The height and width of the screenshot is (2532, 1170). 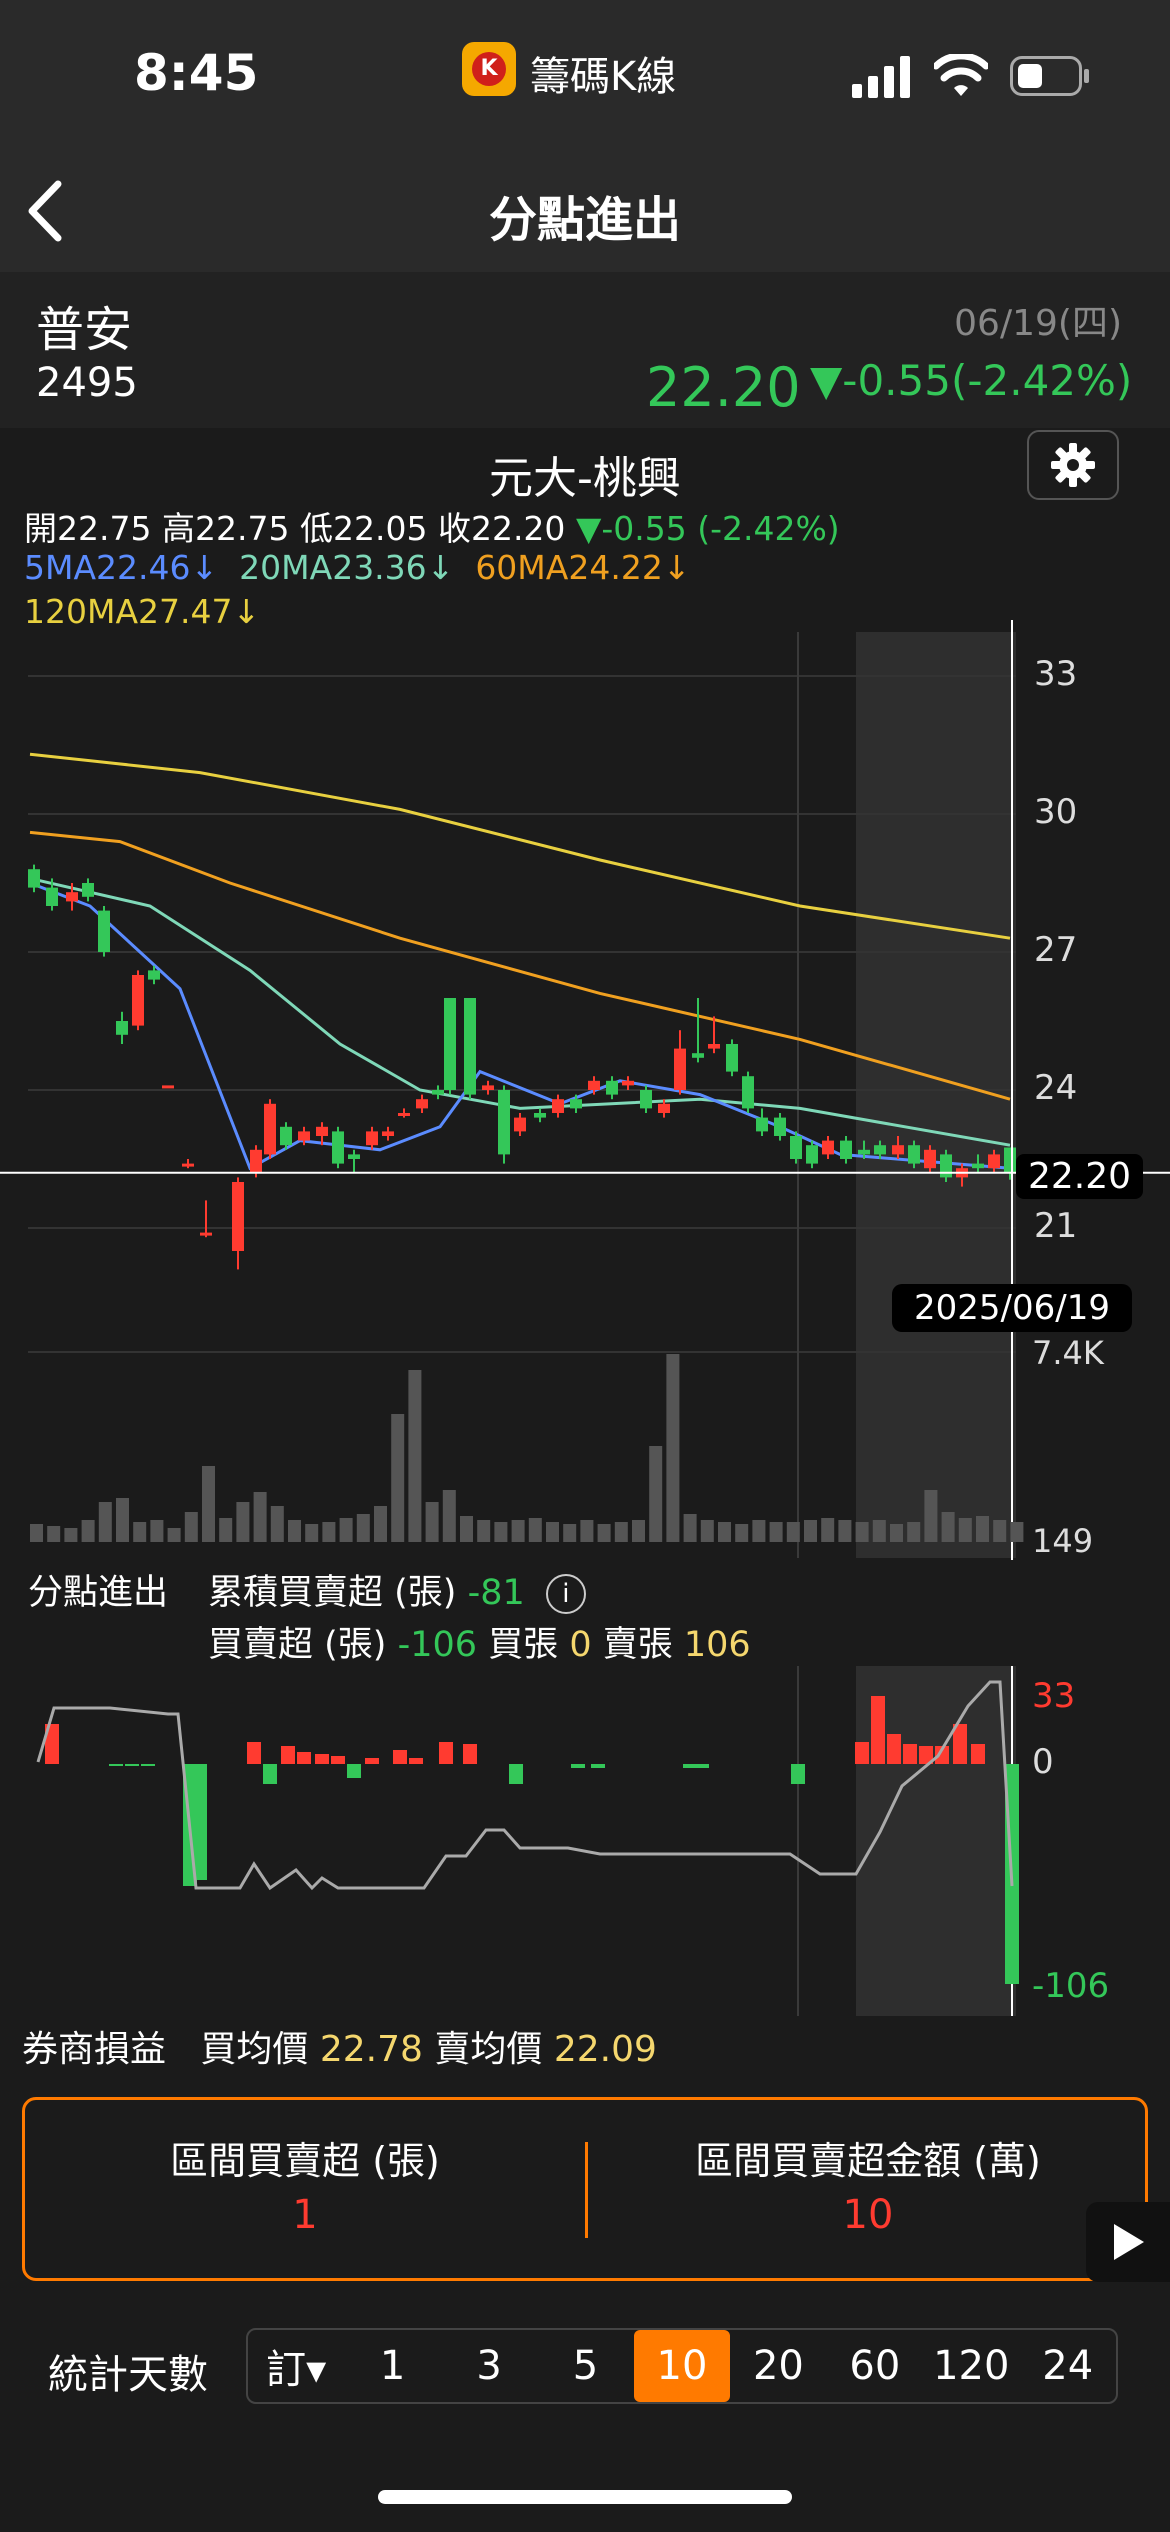 I want to click on price-tick-33: 33, so click(x=1056, y=674).